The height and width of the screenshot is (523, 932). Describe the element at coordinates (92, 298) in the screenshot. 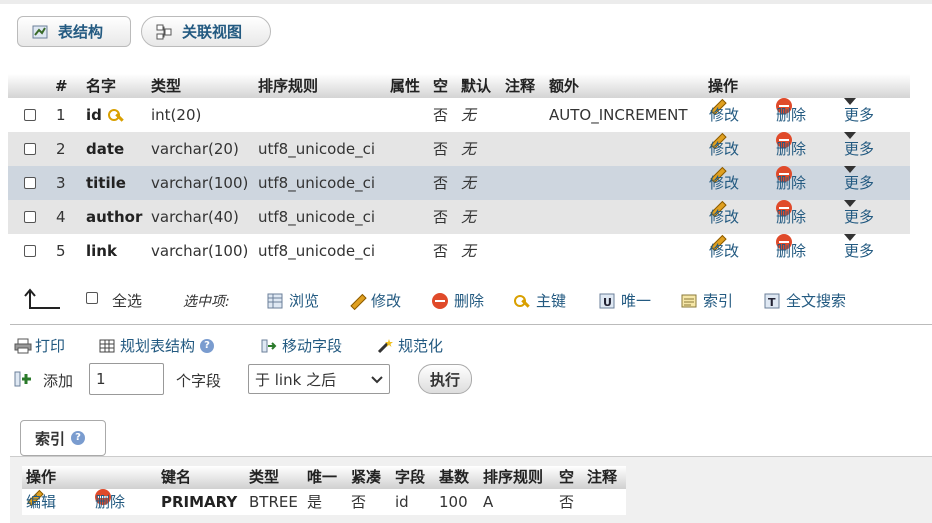

I see `select-all-checkbox` at that location.